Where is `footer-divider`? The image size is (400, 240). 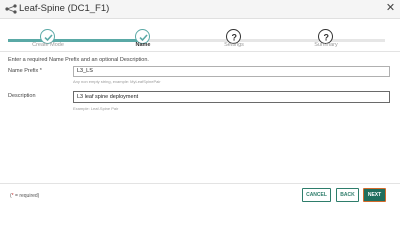 footer-divider is located at coordinates (200, 183).